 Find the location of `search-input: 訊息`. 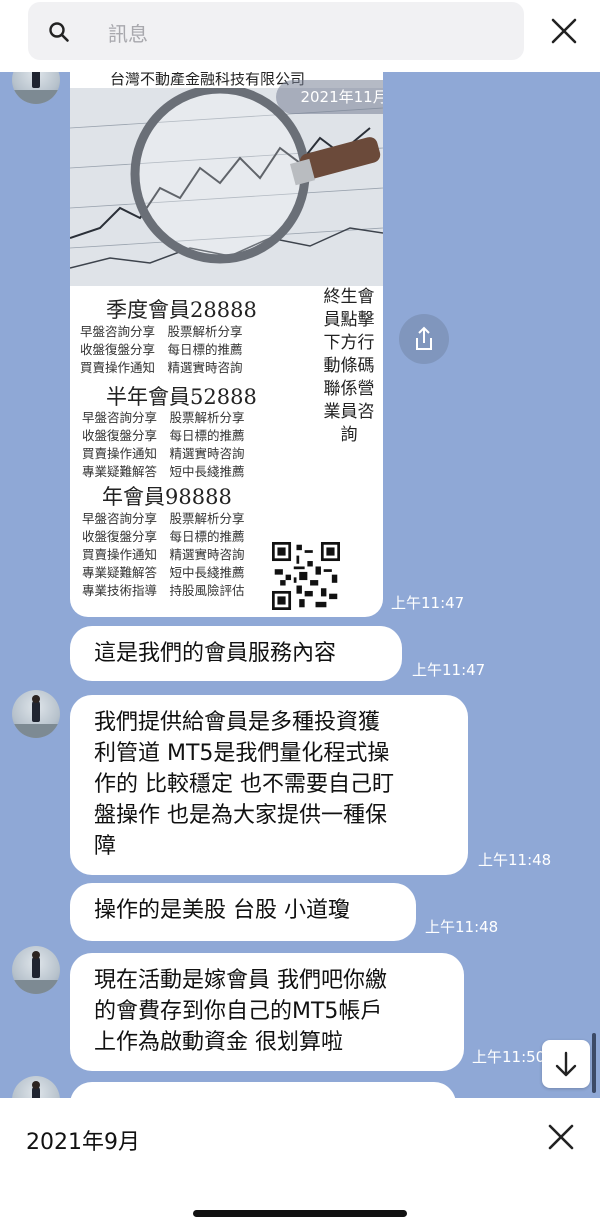

search-input: 訊息 is located at coordinates (276, 31).